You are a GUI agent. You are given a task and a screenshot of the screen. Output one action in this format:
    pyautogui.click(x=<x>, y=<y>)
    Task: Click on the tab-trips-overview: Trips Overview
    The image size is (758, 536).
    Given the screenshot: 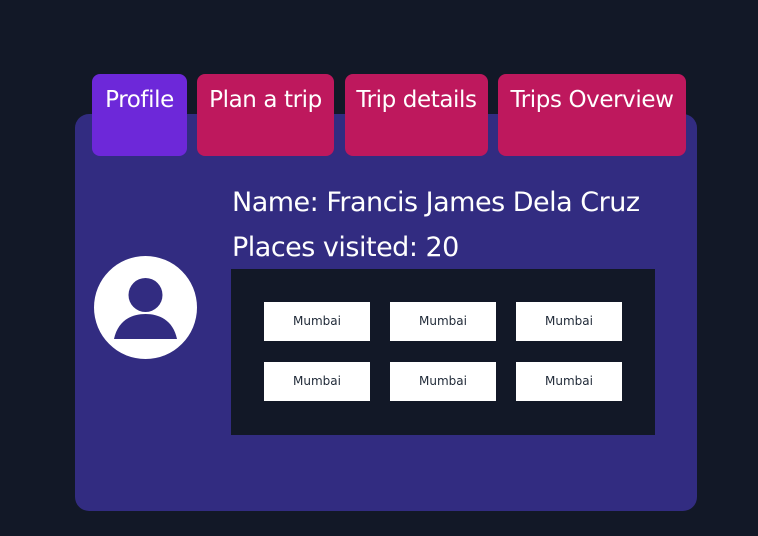 What is the action you would take?
    pyautogui.click(x=592, y=115)
    